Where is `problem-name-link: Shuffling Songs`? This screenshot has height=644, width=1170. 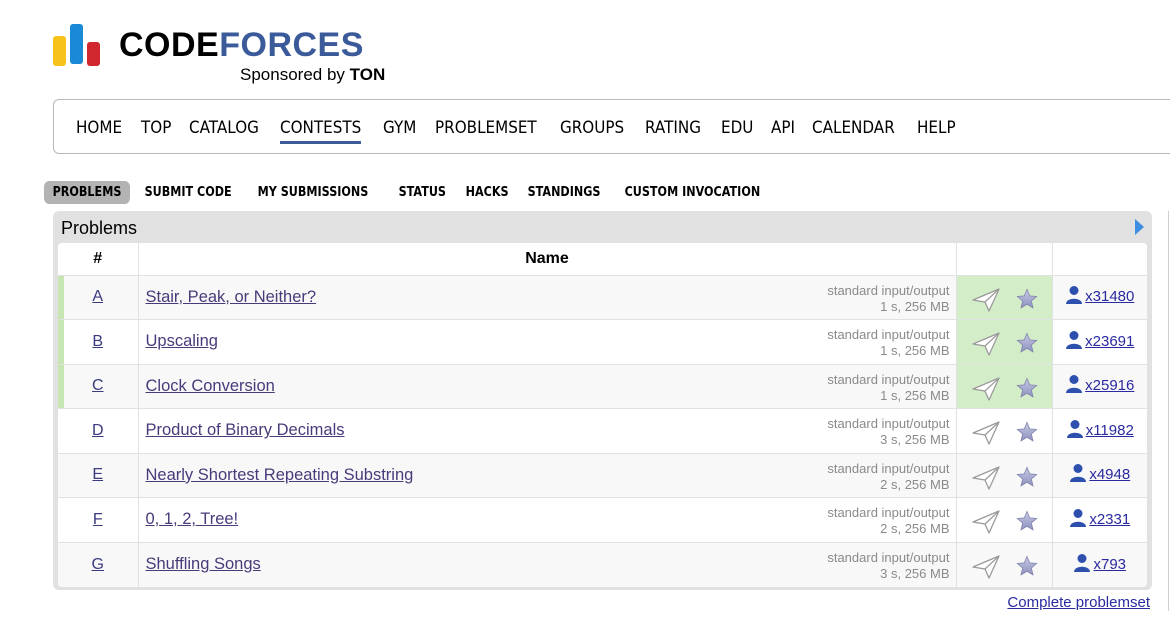
problem-name-link: Shuffling Songs is located at coordinates (203, 564).